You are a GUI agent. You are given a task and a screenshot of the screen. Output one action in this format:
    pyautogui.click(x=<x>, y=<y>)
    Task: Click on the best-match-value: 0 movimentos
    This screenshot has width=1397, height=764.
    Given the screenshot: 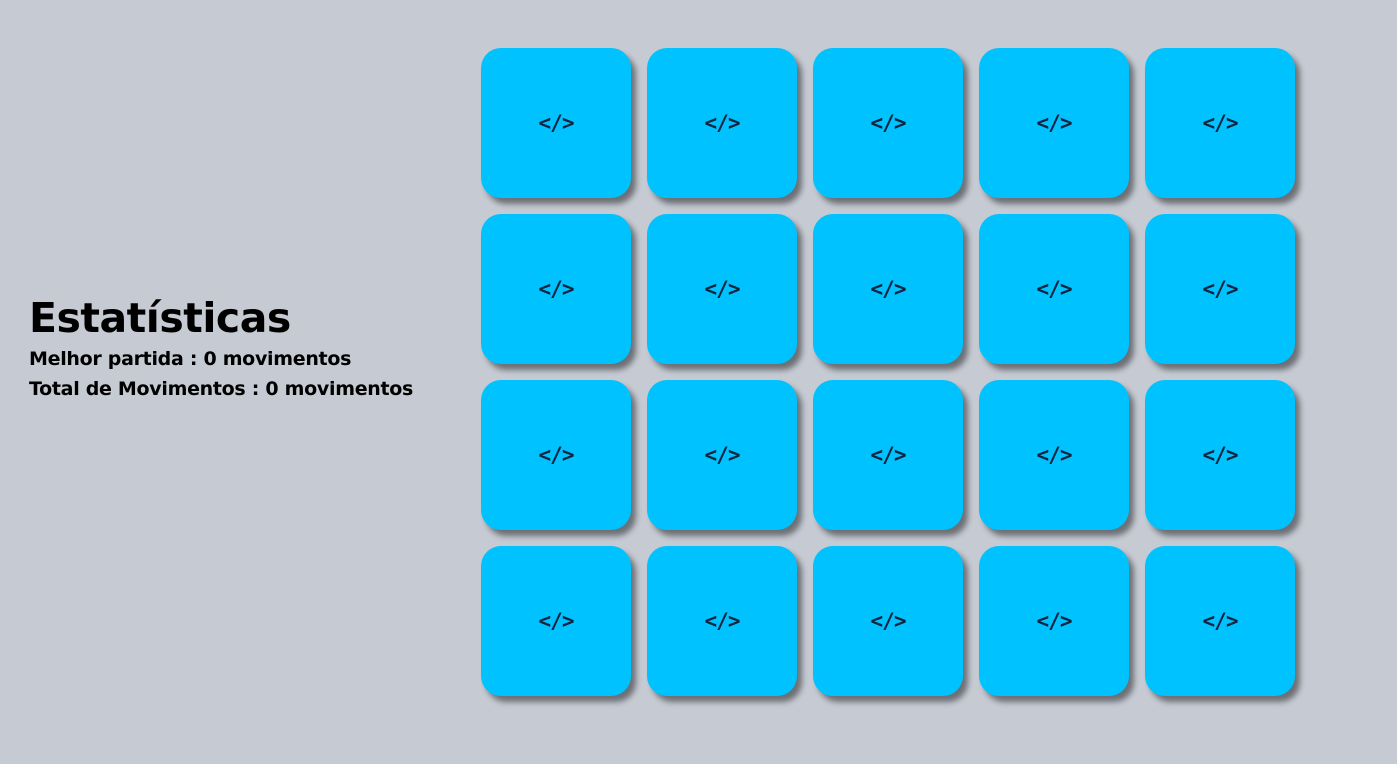 What is the action you would take?
    pyautogui.click(x=277, y=359)
    